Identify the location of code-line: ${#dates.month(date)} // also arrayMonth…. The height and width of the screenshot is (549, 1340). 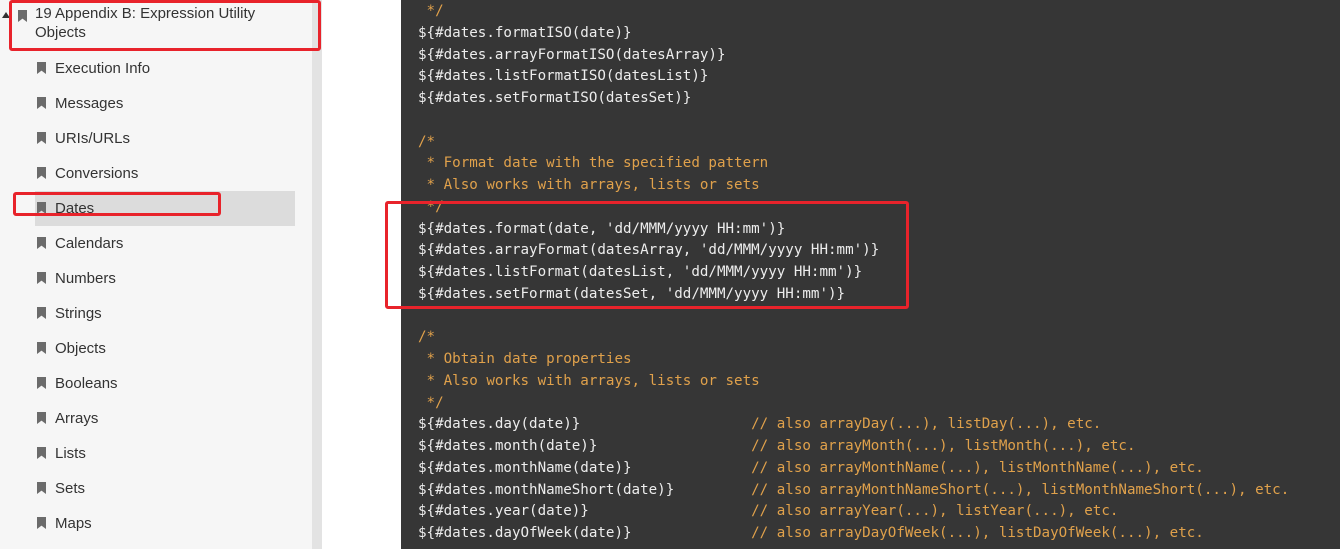
(777, 446).